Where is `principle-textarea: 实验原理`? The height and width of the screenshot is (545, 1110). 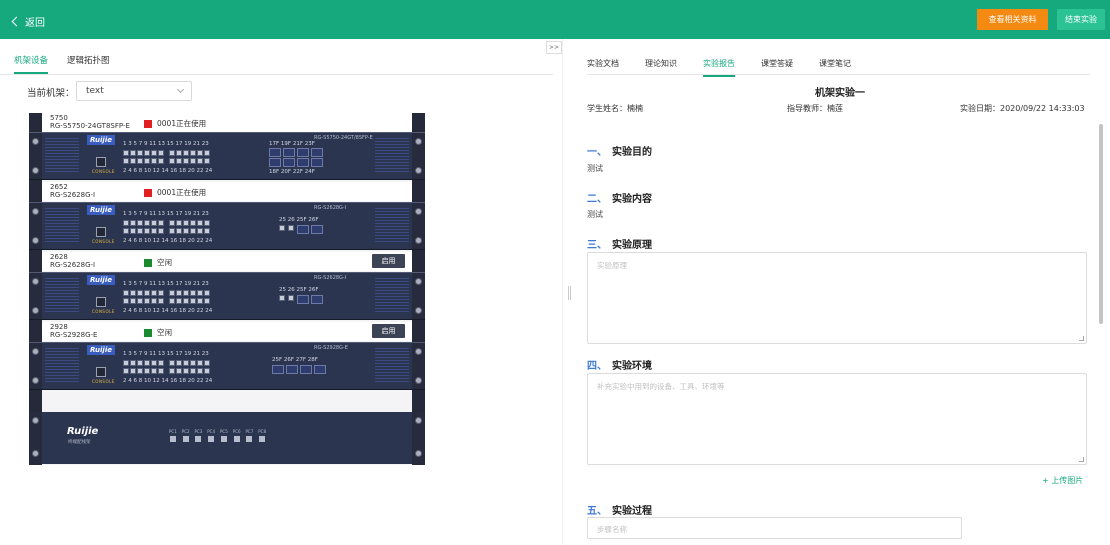
principle-textarea: 实验原理 is located at coordinates (837, 298).